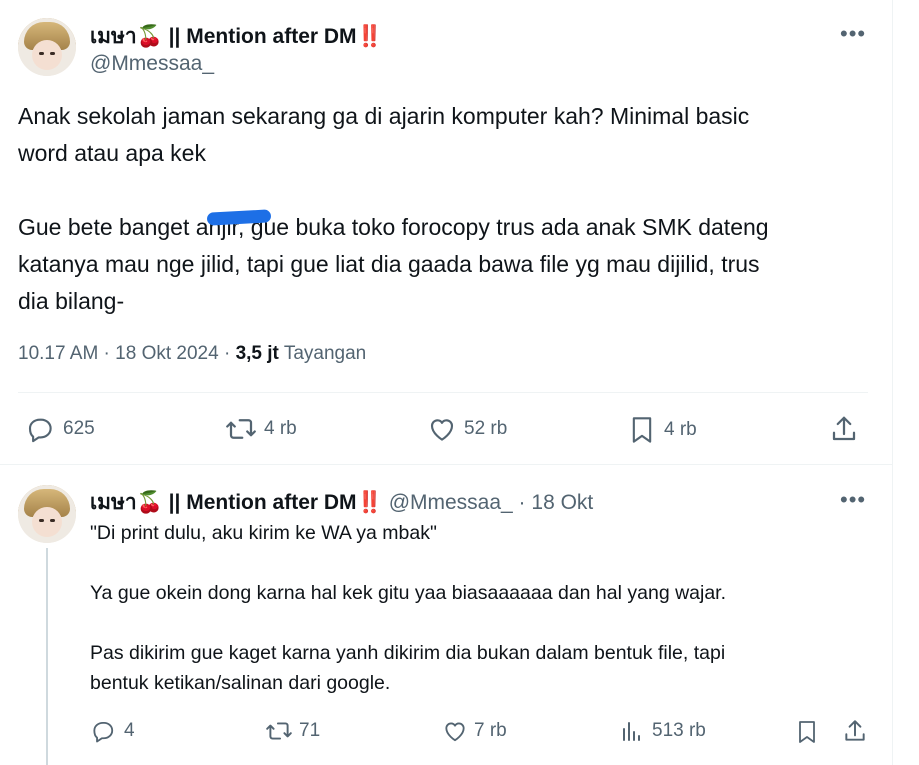  I want to click on handle-date: @Mmessaa_ · 18 Okt, so click(491, 503).